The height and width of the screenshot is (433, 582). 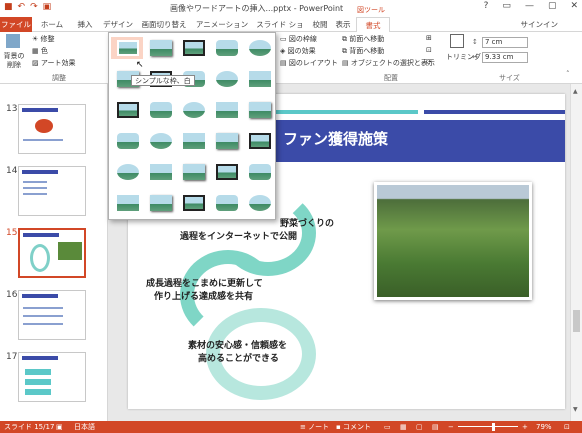 I want to click on tab-format: 書式, so click(x=373, y=25).